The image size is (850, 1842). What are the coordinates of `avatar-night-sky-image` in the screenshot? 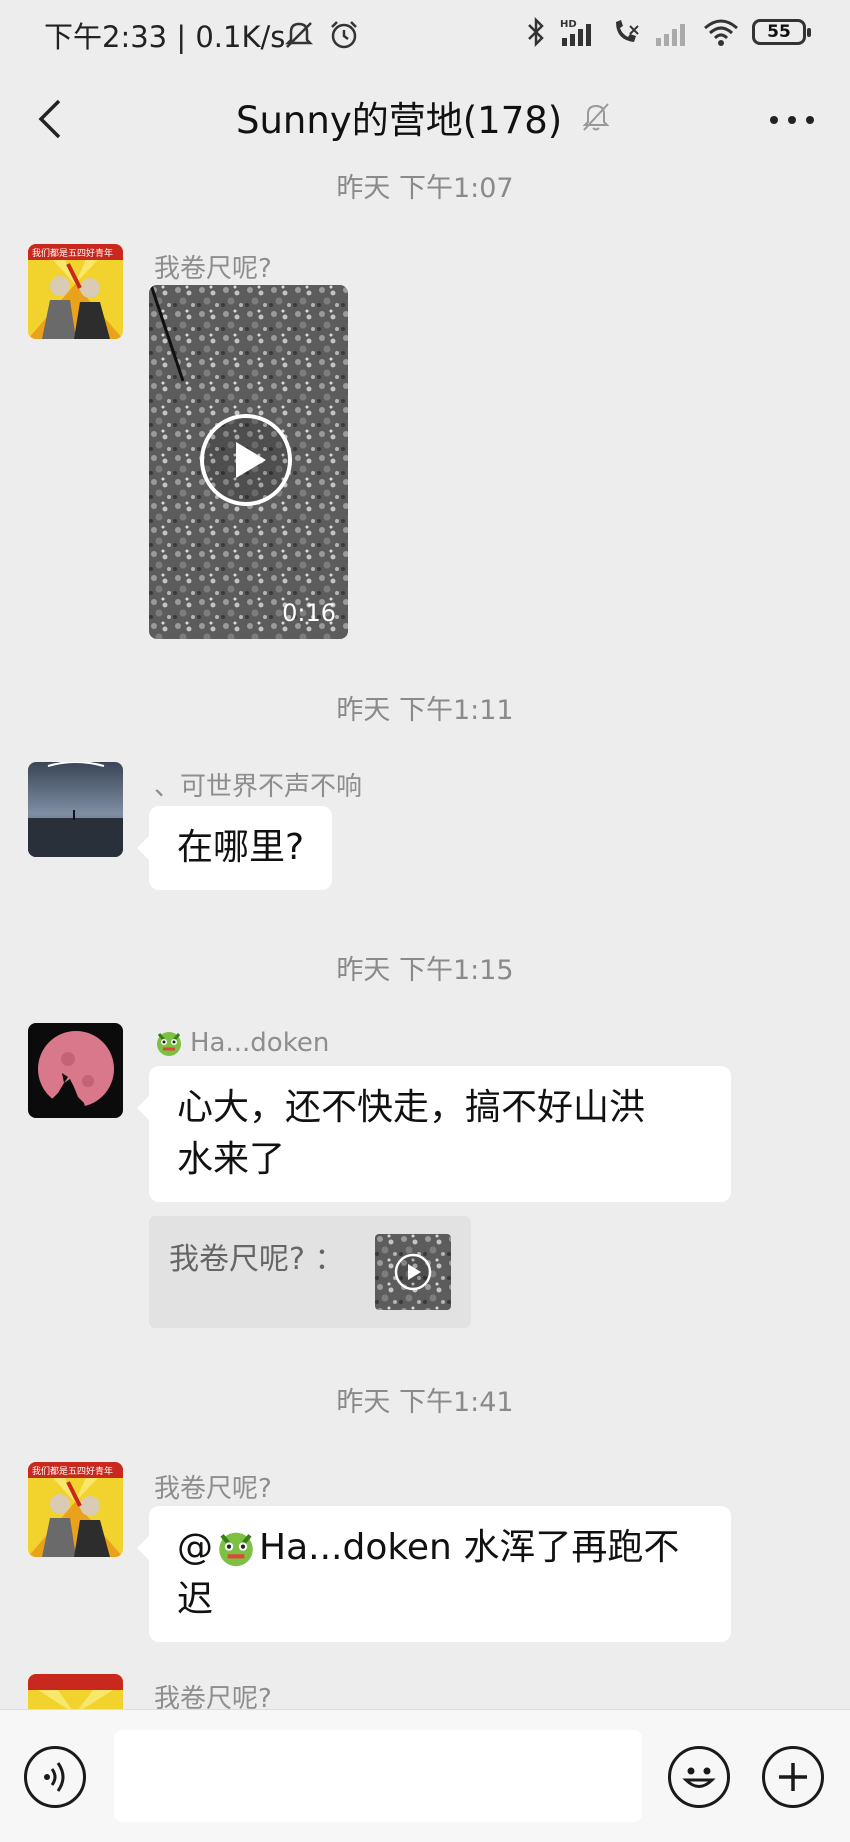 It's located at (75, 809).